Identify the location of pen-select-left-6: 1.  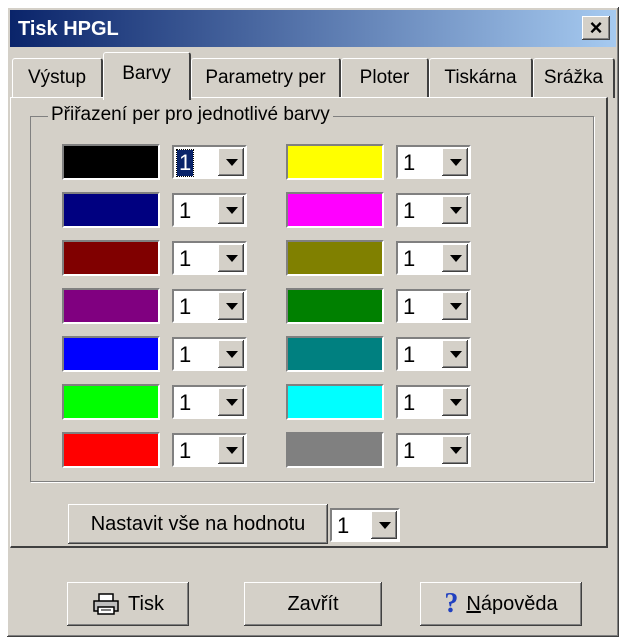
(209, 402).